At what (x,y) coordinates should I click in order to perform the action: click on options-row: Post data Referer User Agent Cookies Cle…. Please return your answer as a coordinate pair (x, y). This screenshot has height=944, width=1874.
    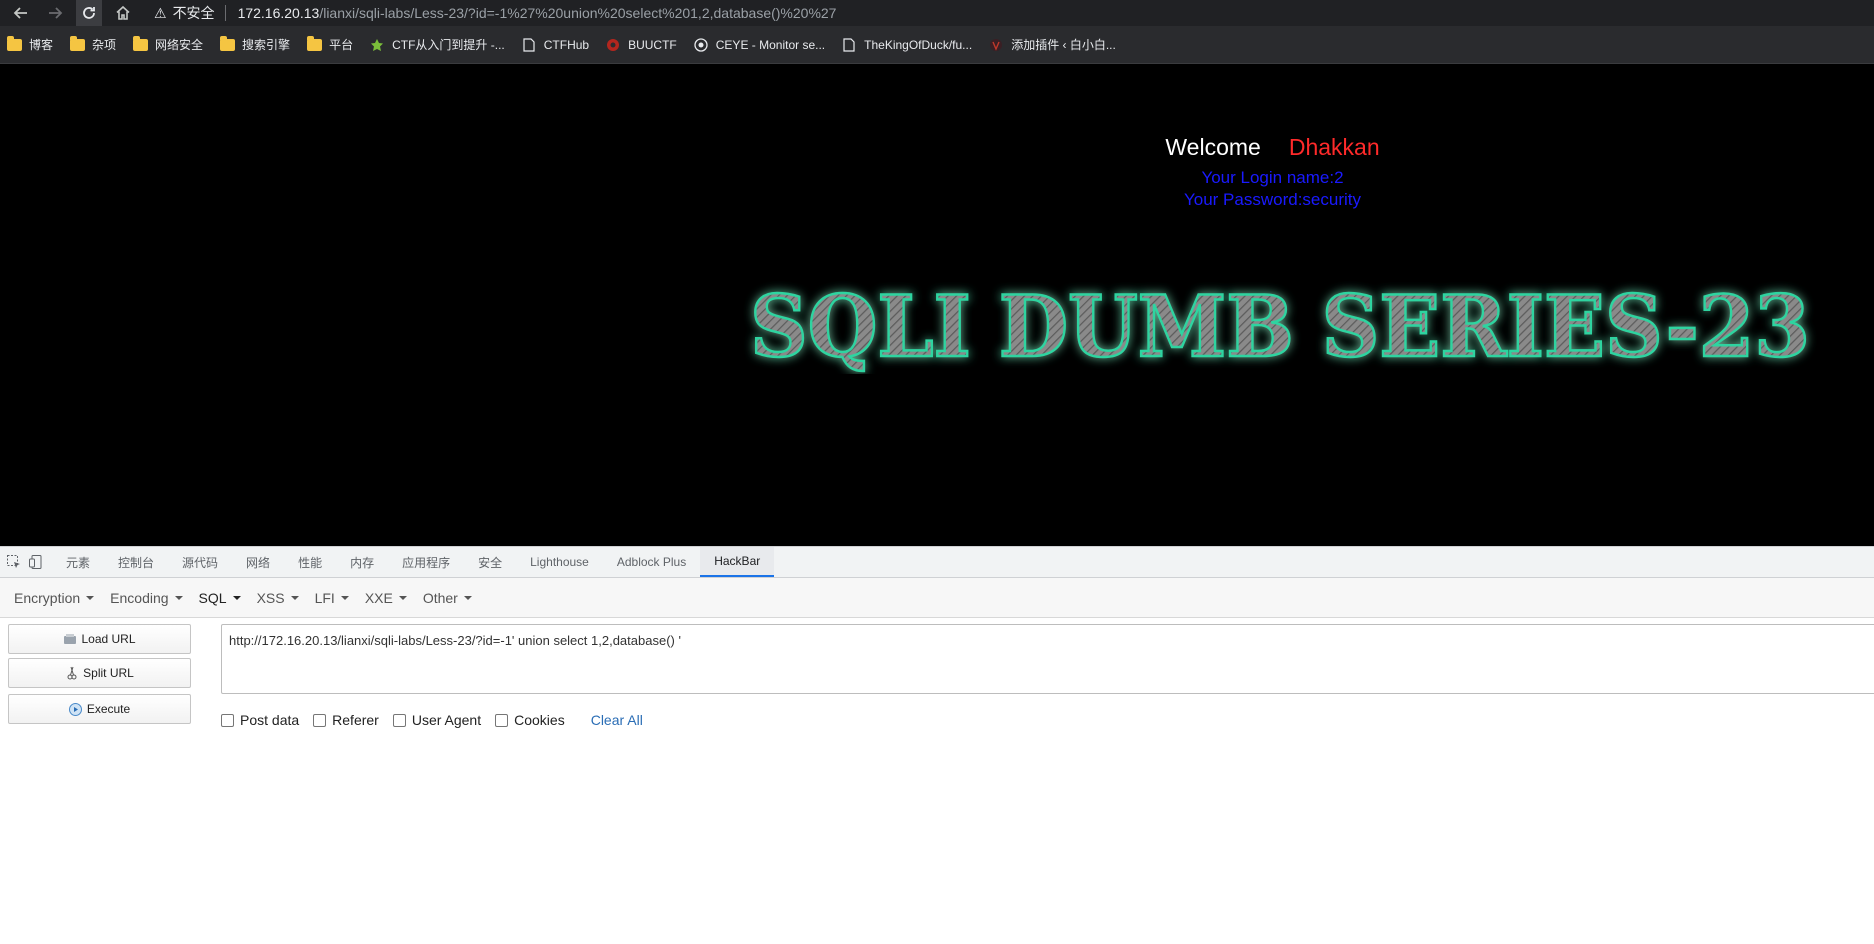
    Looking at the image, I should click on (432, 720).